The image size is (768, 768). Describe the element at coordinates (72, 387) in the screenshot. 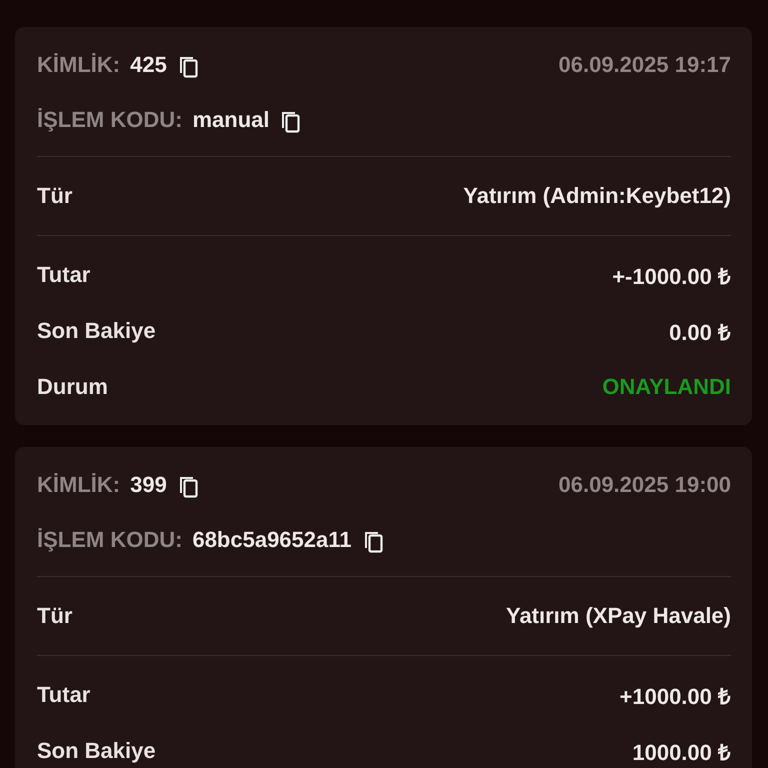

I see `field-label: Durum` at that location.